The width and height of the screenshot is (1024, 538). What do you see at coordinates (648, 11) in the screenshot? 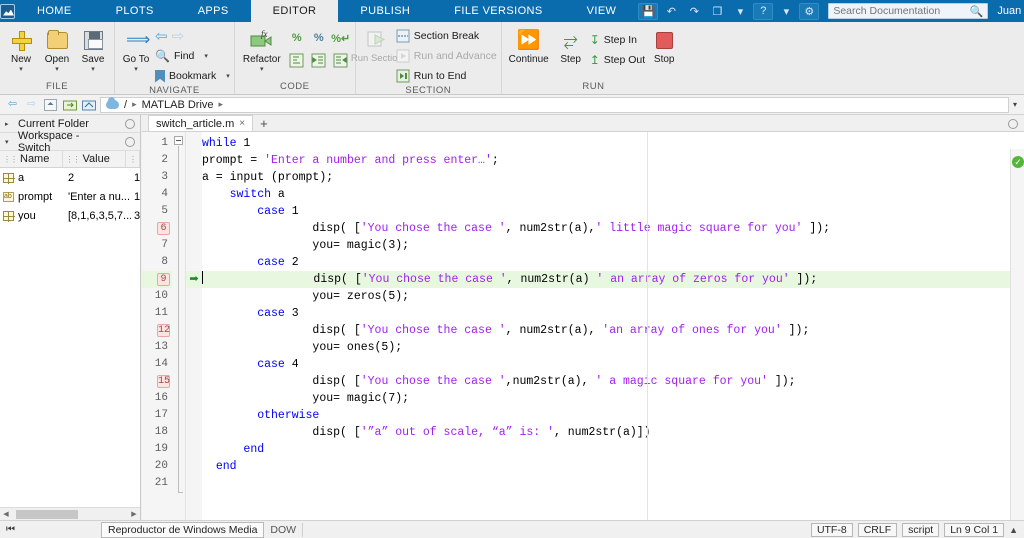
I see `save-quick-icon: 💾` at bounding box center [648, 11].